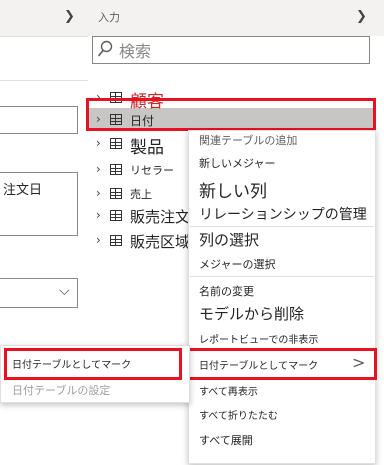 This screenshot has width=384, height=465. What do you see at coordinates (238, 414) in the screenshot?
I see `menu-item-collapse-all: すべて折りたたむ` at bounding box center [238, 414].